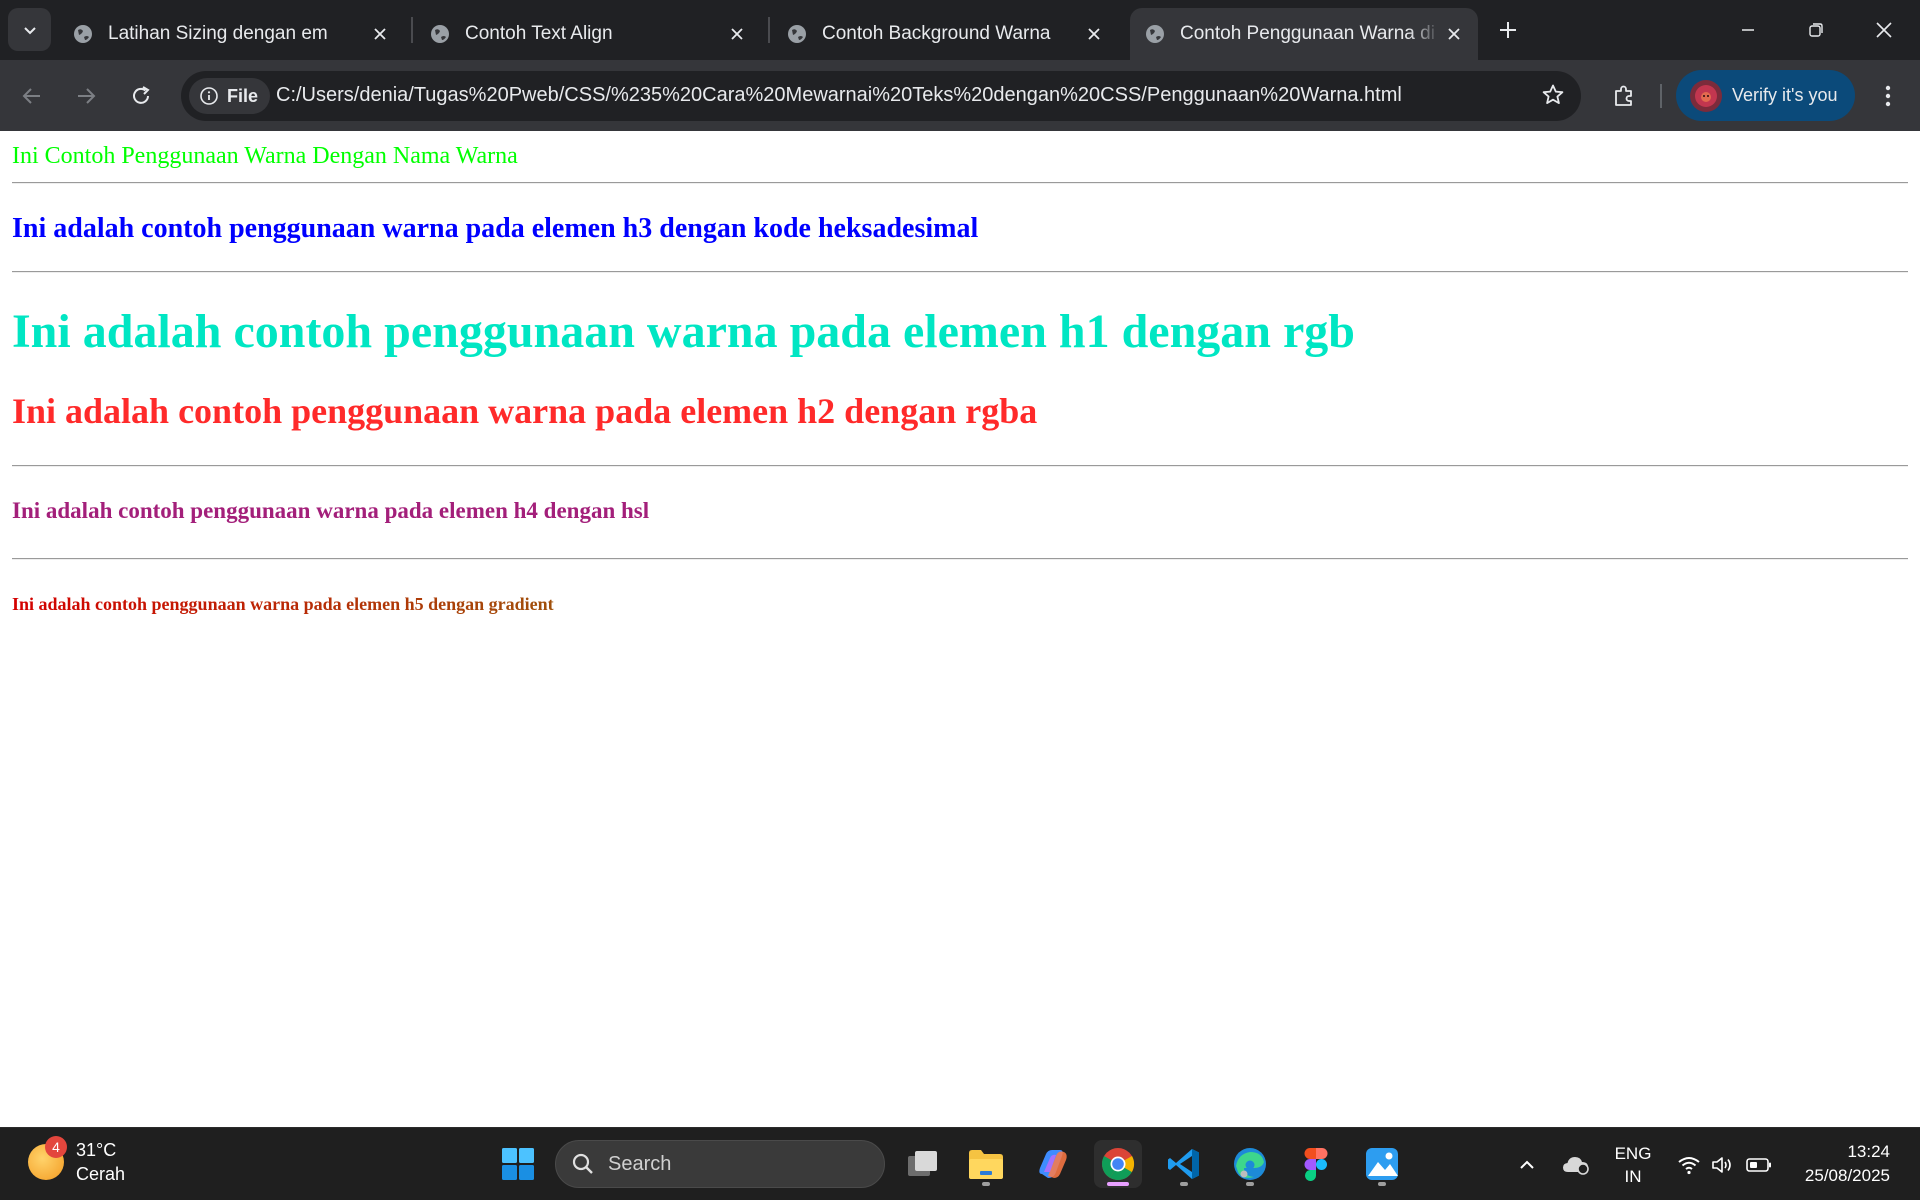 This screenshot has height=1201, width=1920. What do you see at coordinates (56, 1147) in the screenshot?
I see `notification-badge: 4` at bounding box center [56, 1147].